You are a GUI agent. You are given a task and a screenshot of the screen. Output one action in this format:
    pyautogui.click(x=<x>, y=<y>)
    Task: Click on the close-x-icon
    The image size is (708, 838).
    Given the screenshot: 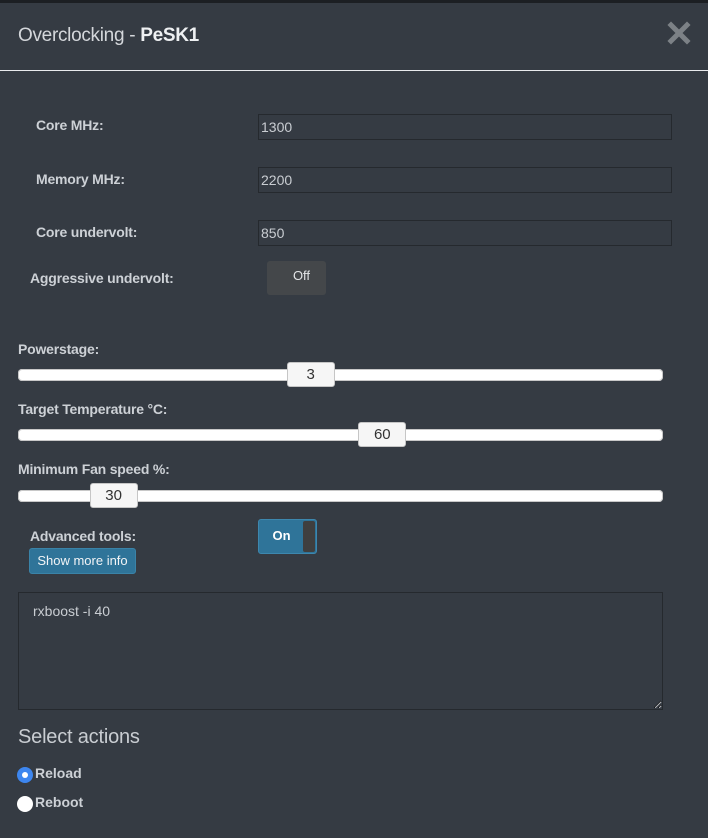 What is the action you would take?
    pyautogui.click(x=679, y=33)
    